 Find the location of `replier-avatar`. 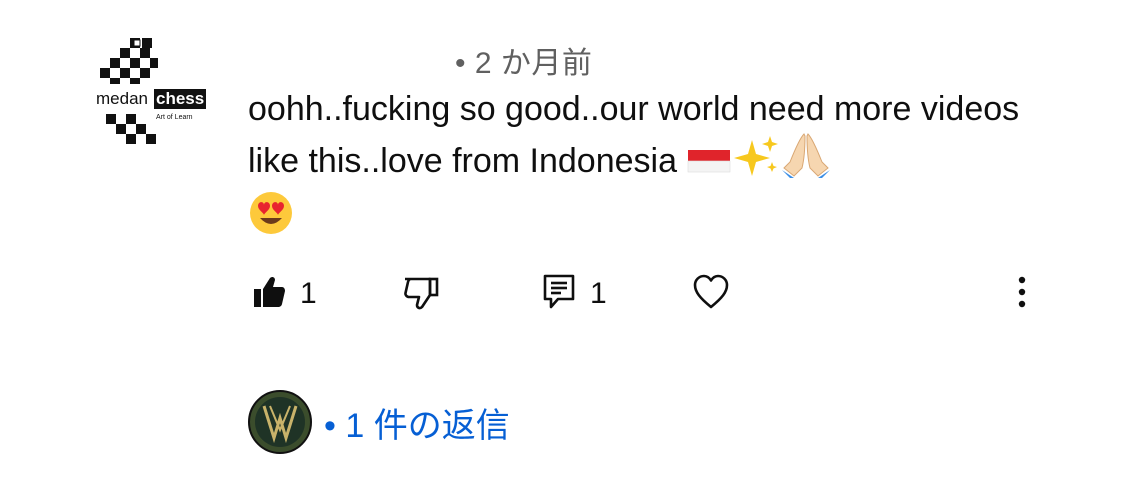

replier-avatar is located at coordinates (280, 422).